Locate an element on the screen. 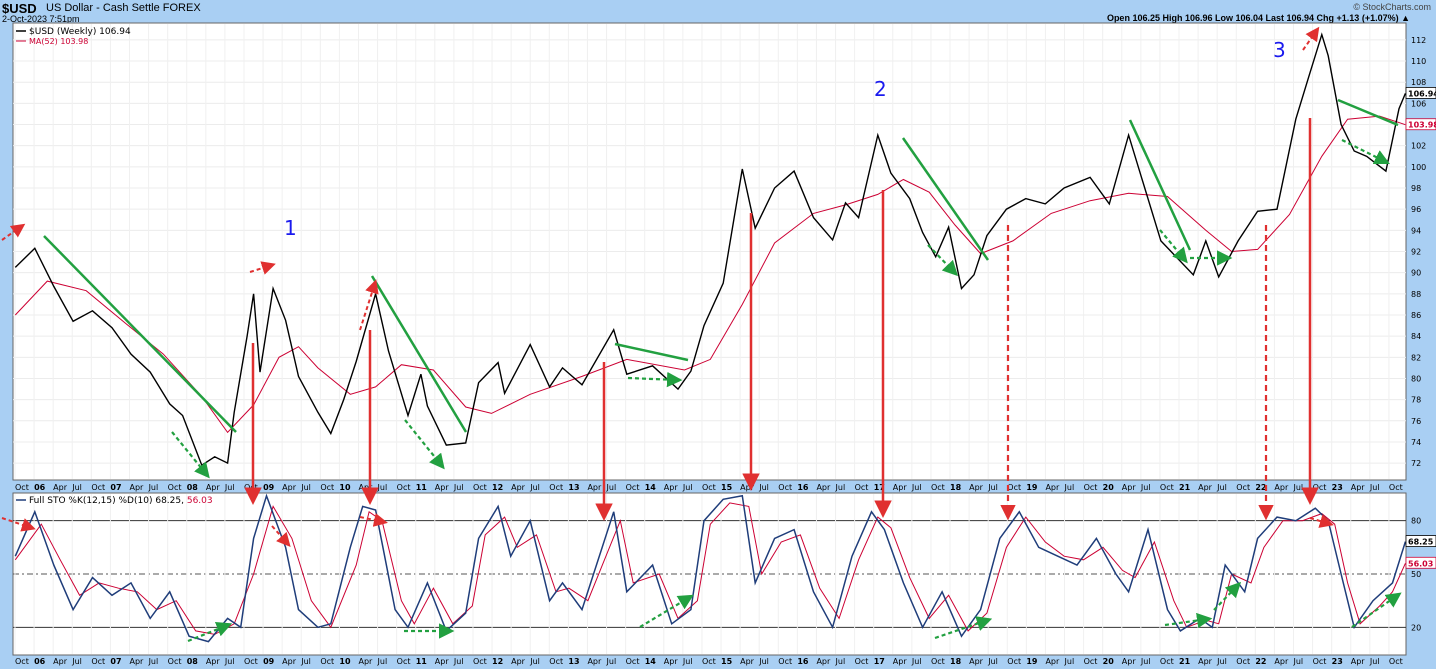  x-tick-label: 18 is located at coordinates (956, 487).